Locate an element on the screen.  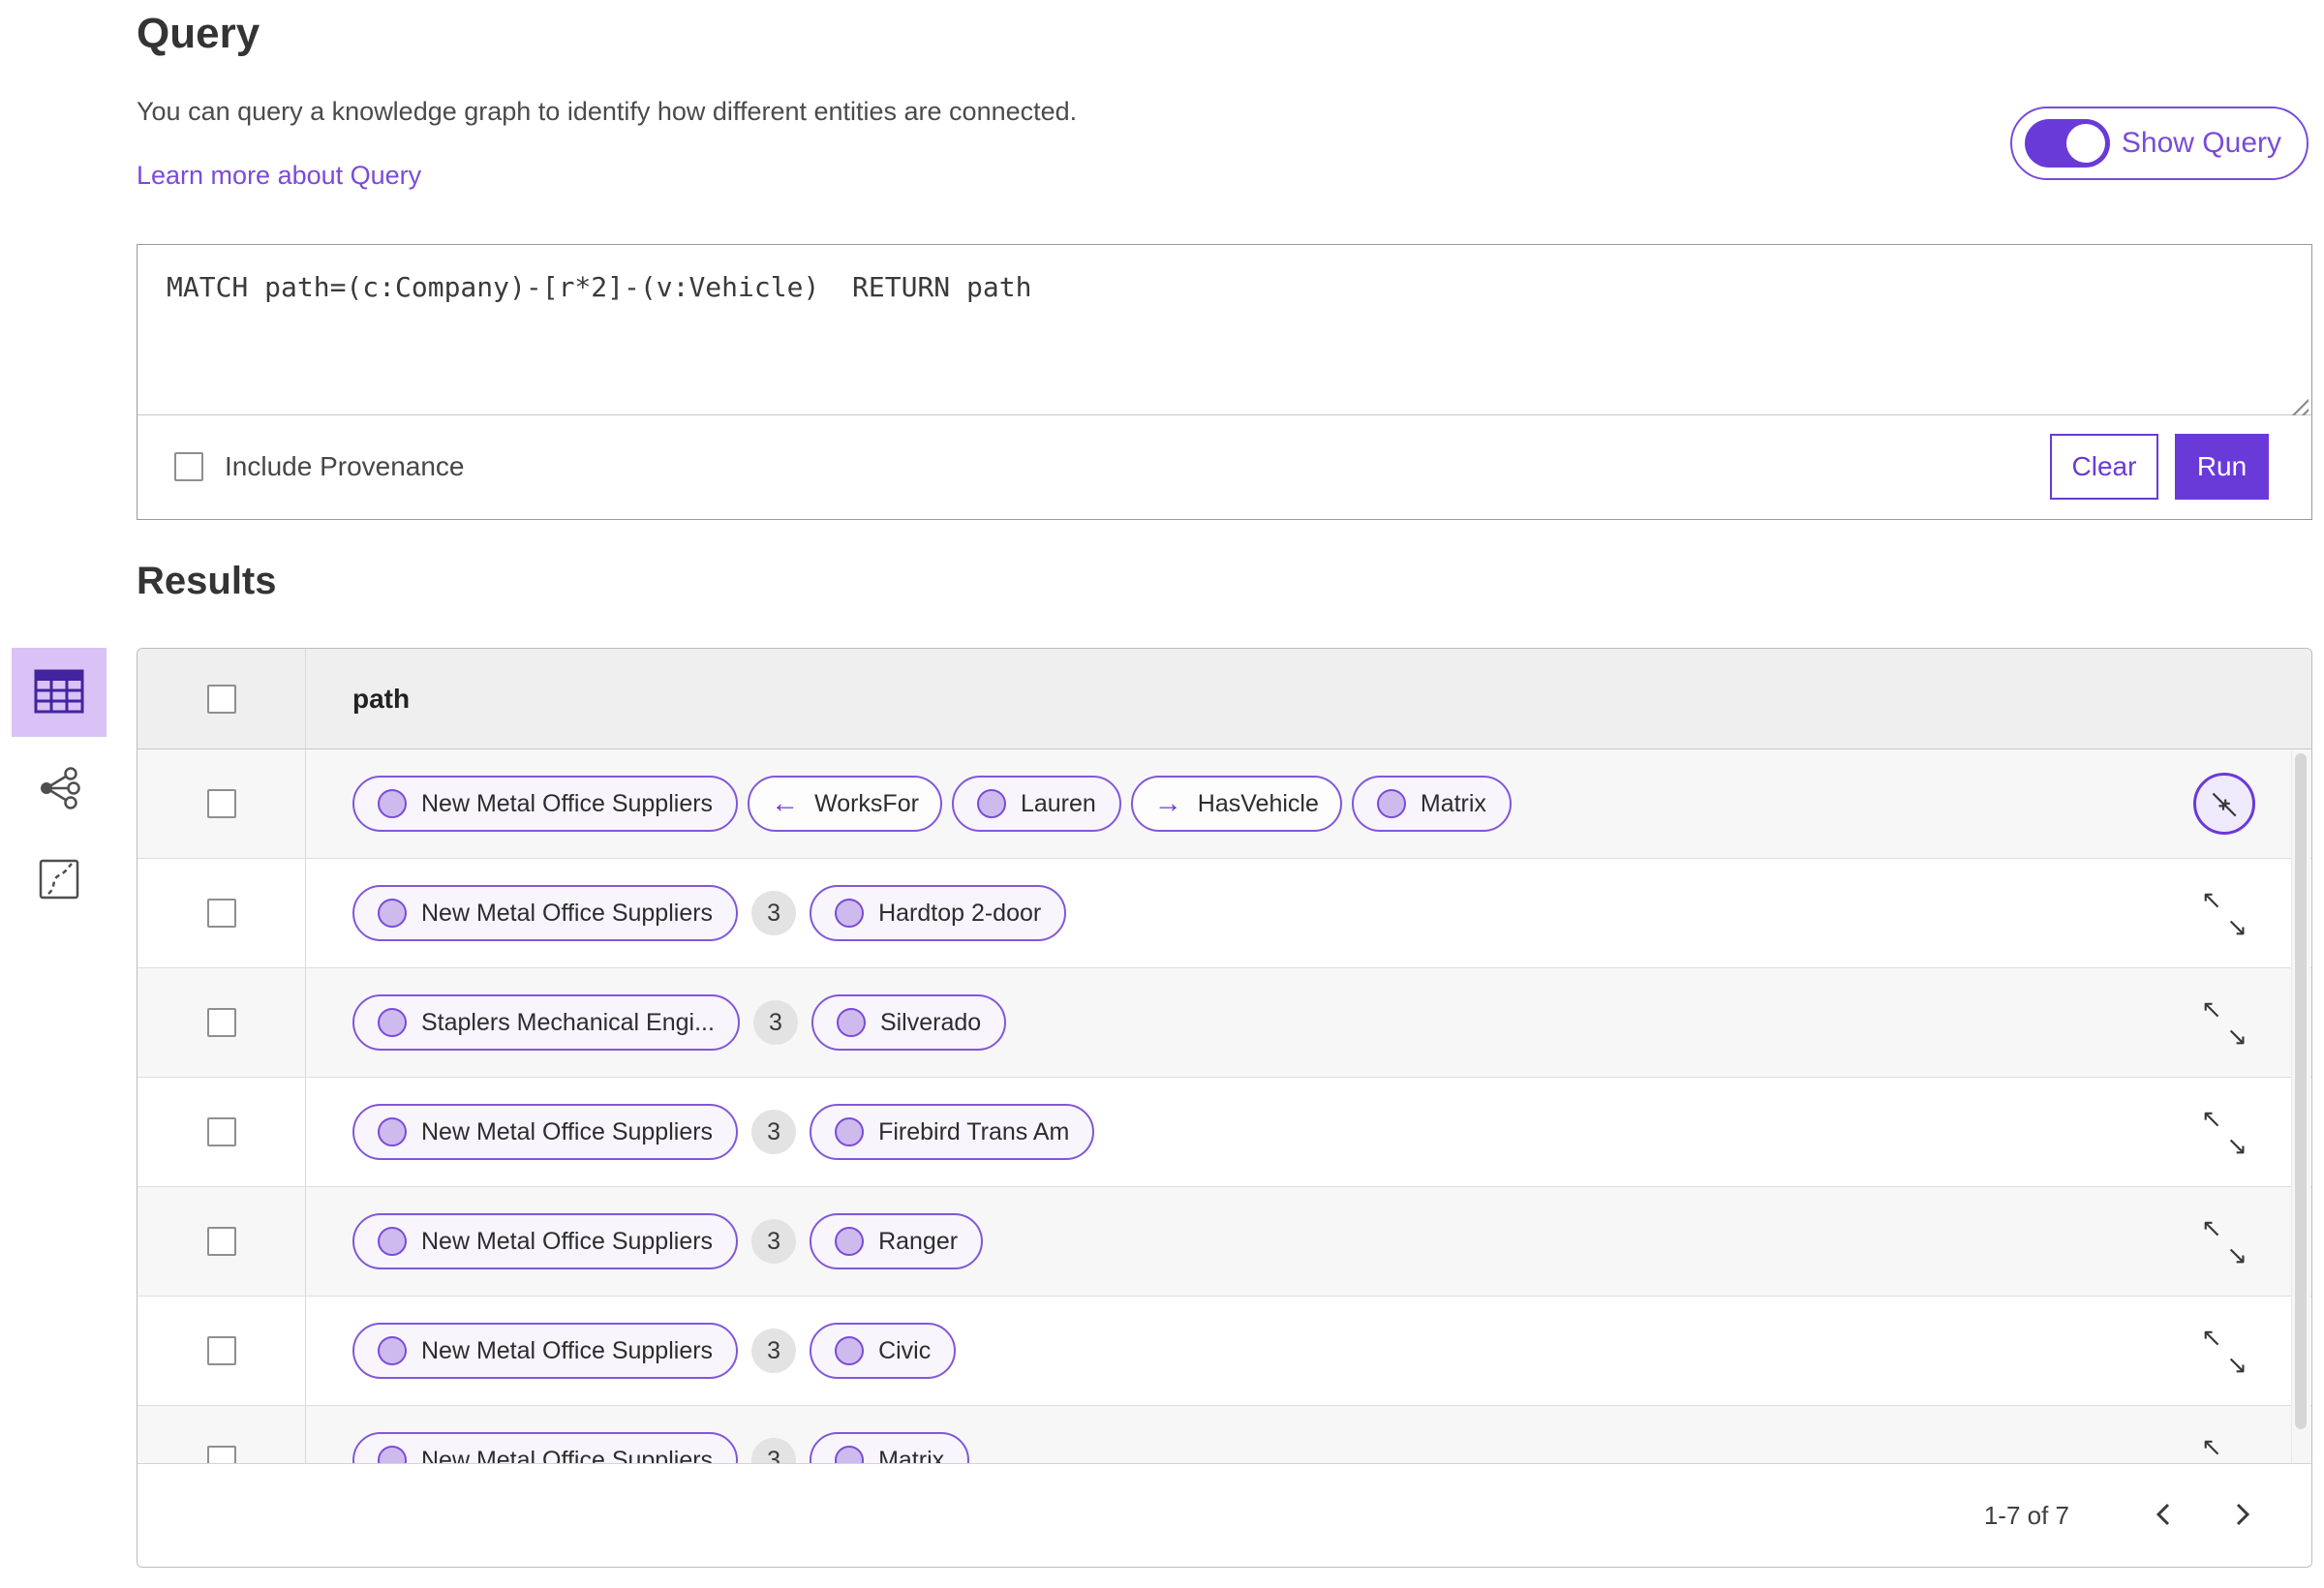
node-label: Matrix is located at coordinates (912, 1455).